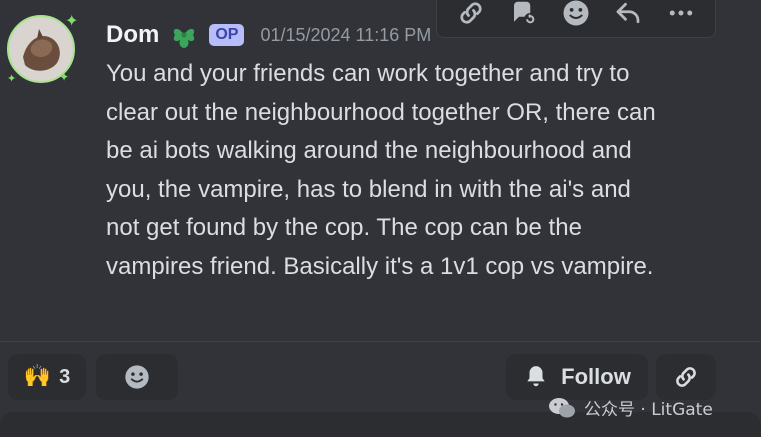  Describe the element at coordinates (132, 35) in the screenshot. I see `username: Dom` at that location.